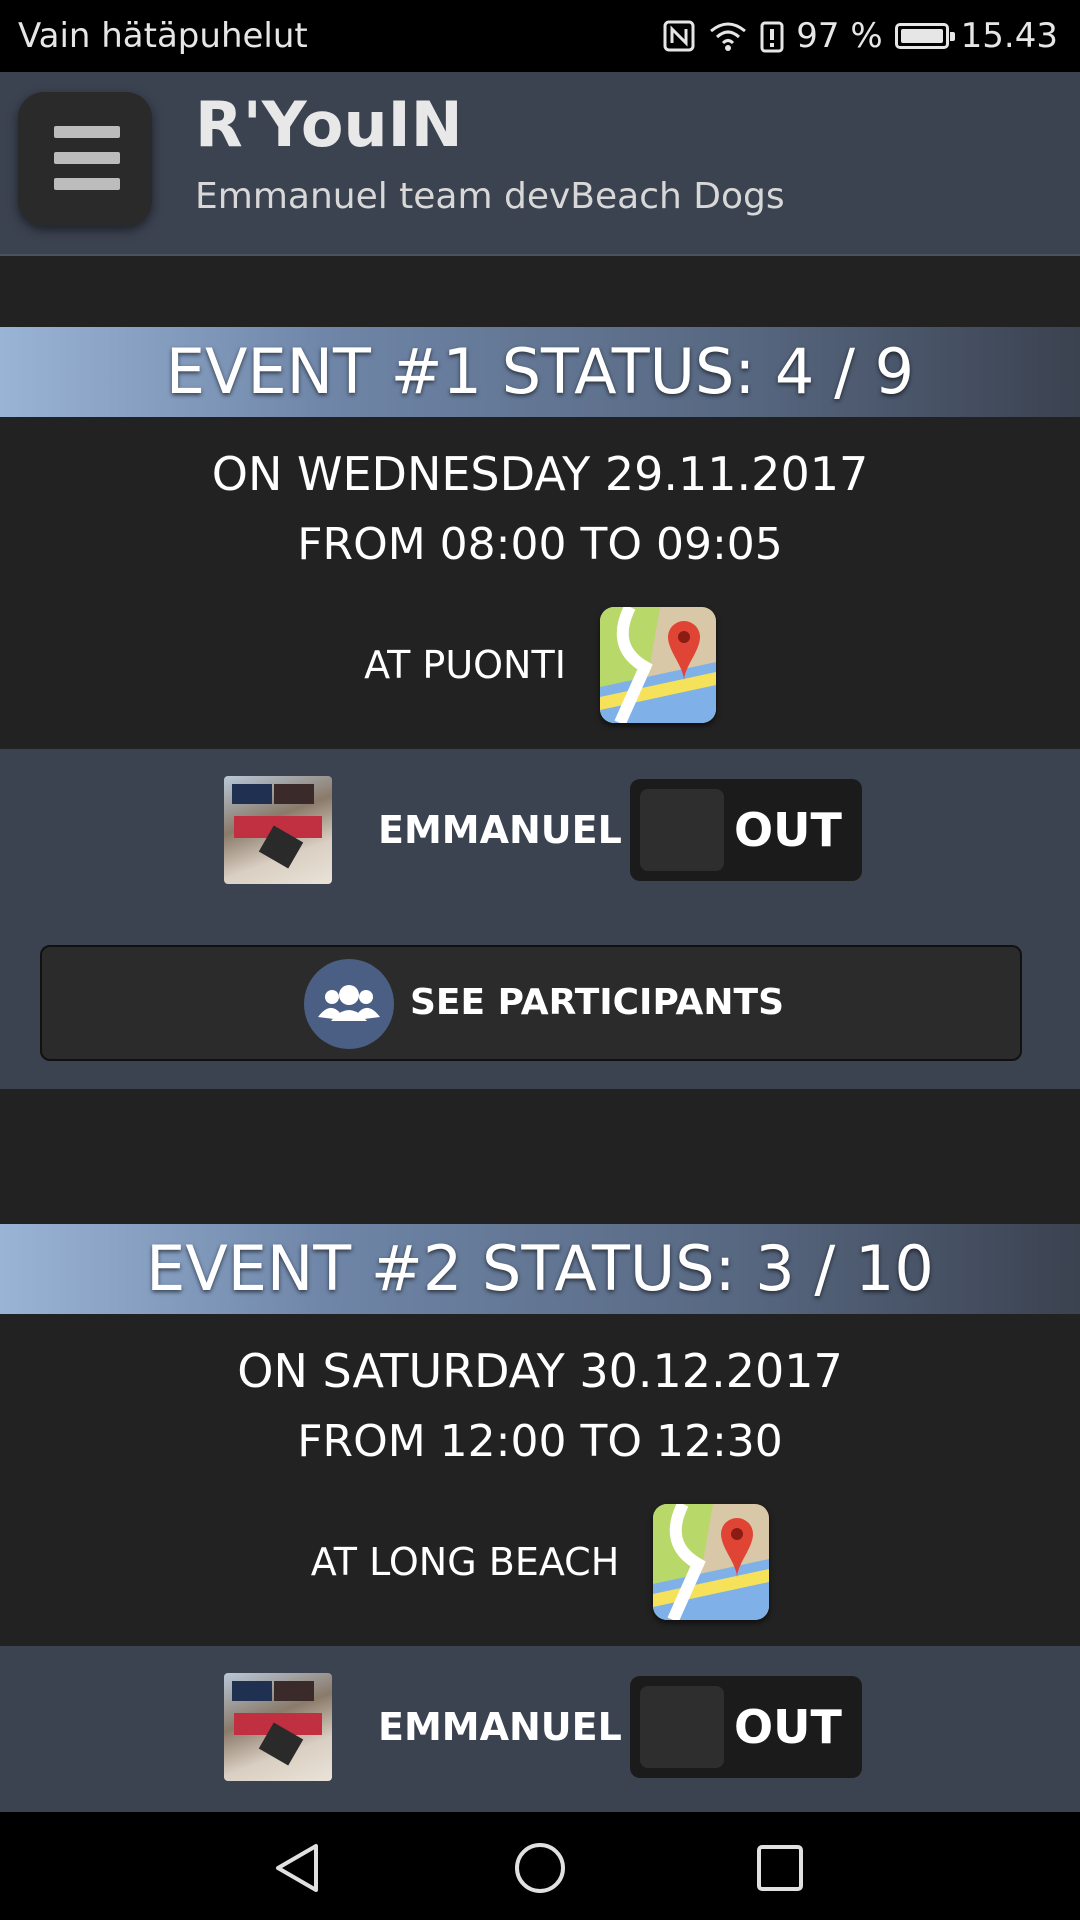  What do you see at coordinates (490, 196) in the screenshot?
I see `team-subtitle: Emmanuel team devBeach Dogs` at bounding box center [490, 196].